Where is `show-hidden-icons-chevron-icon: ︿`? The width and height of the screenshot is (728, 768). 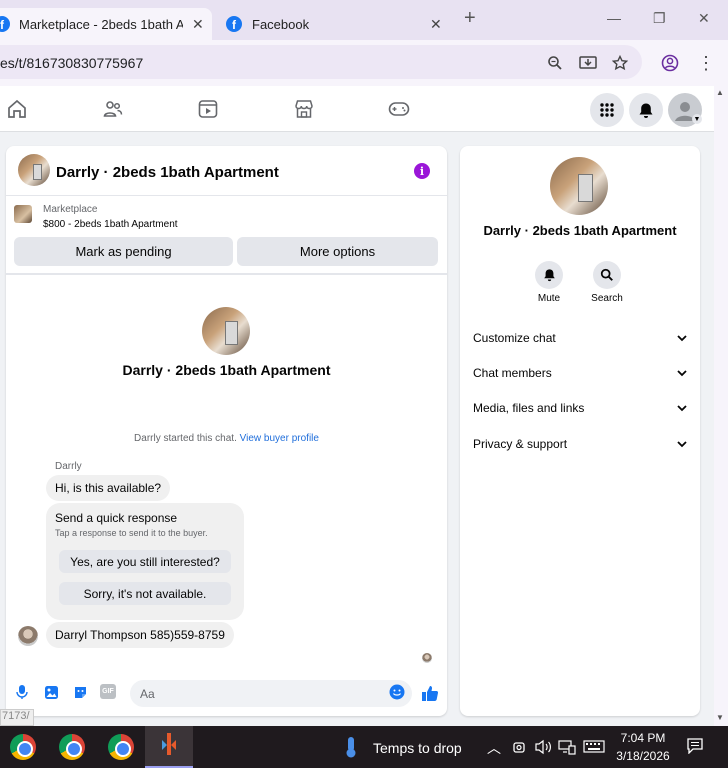
show-hidden-icons-chevron-icon: ︿ is located at coordinates (494, 748).